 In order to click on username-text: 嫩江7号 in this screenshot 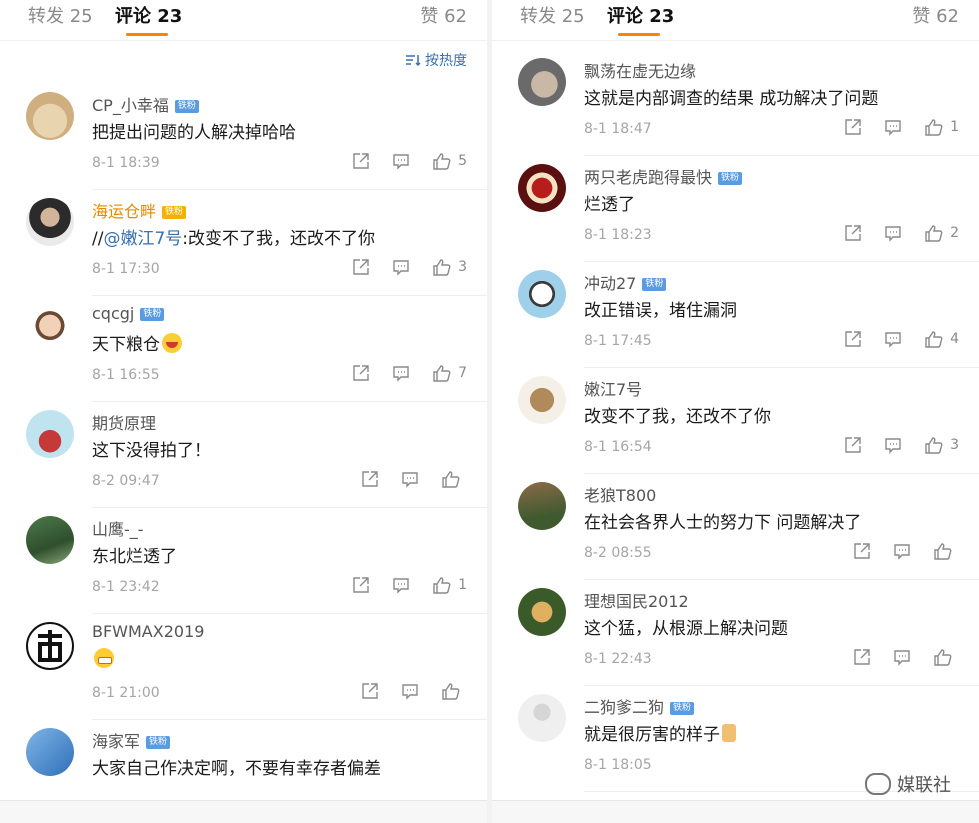, I will do `click(613, 389)`.